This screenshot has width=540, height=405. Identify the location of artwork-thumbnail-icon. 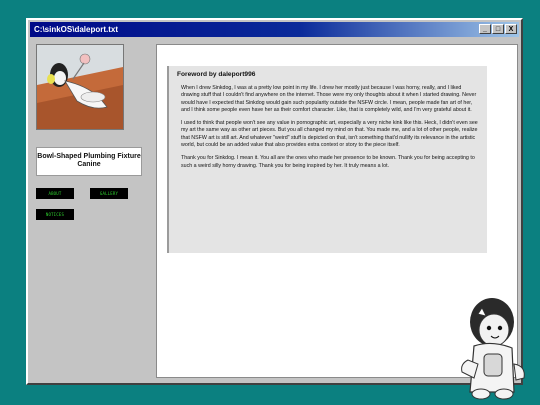
(80, 87).